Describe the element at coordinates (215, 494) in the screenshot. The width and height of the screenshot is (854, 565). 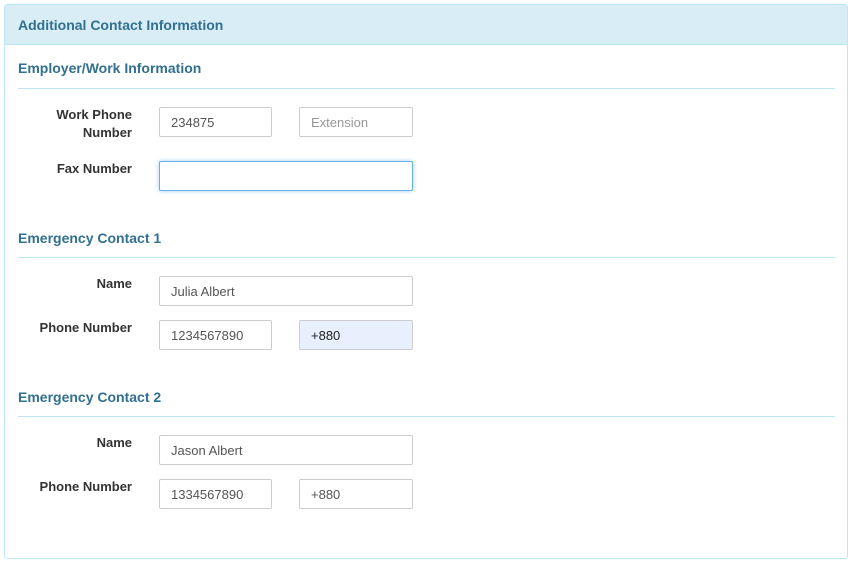
I see `emergency-2-phone-input` at that location.